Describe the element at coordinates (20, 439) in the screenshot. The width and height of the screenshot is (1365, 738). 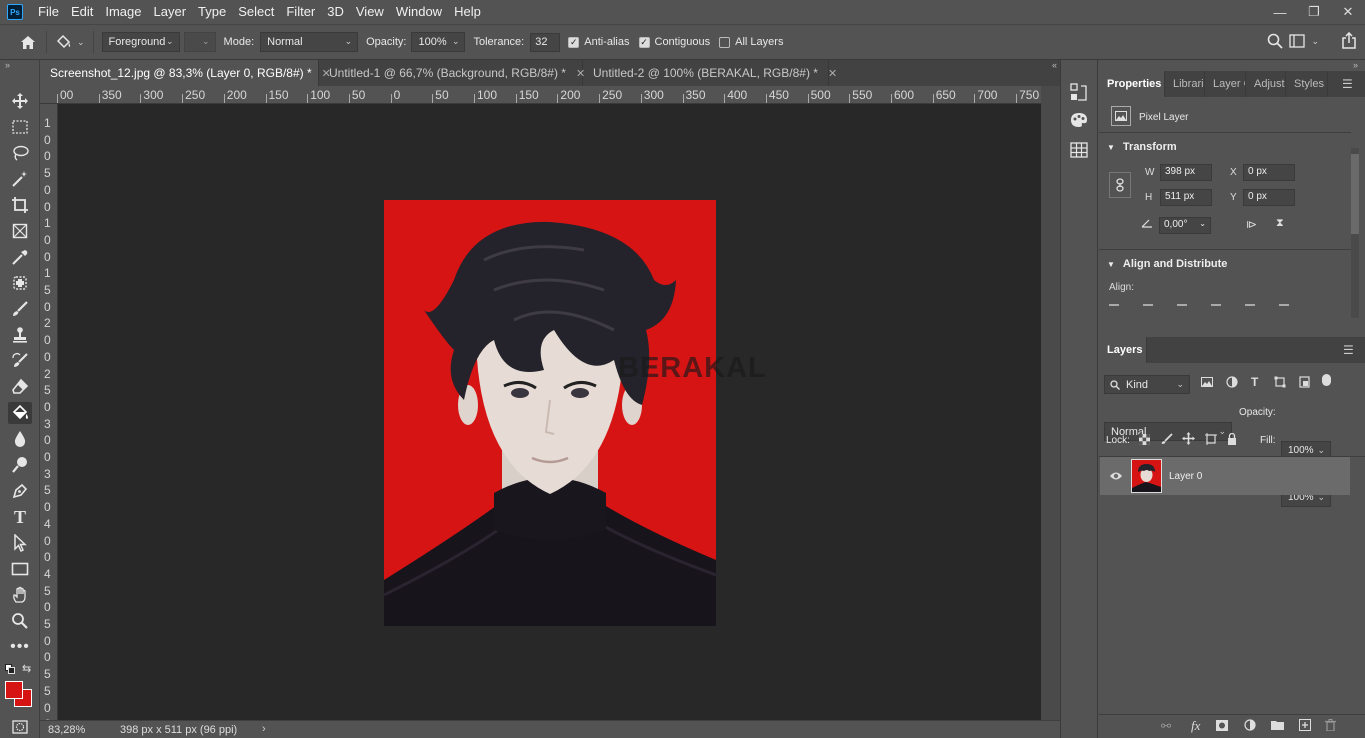
I see `blur-tool-icon` at that location.